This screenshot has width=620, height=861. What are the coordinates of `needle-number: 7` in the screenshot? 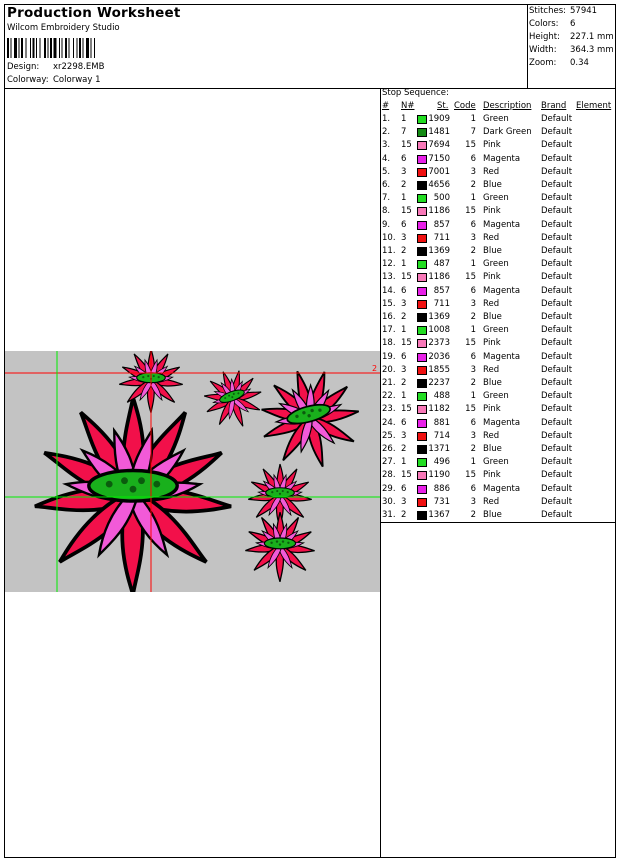 It's located at (404, 132).